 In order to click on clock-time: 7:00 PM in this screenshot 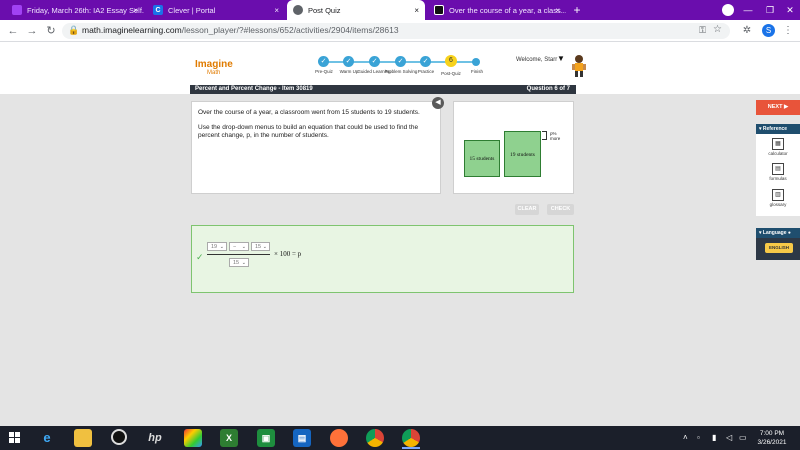, I will do `click(772, 433)`.